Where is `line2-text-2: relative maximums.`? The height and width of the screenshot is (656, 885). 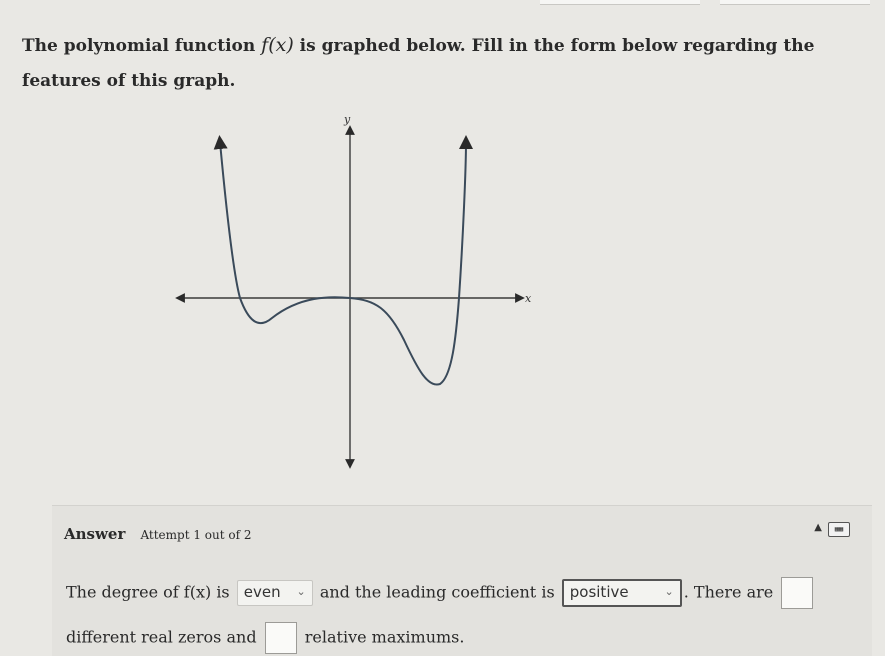
line2-text-2: relative maximums. is located at coordinates (384, 637).